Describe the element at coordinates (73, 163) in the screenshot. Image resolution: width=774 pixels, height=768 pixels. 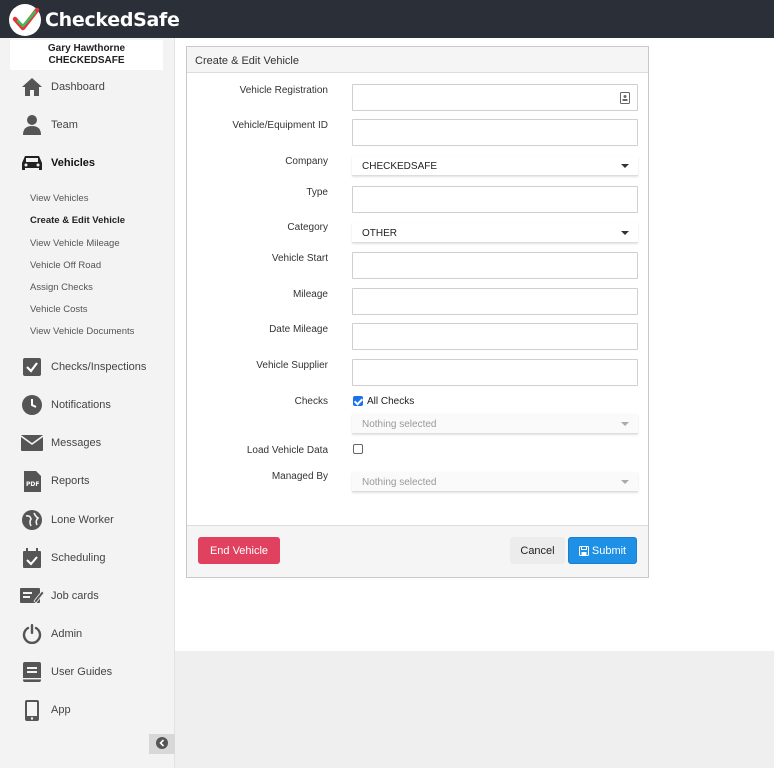
I see `sidebar-label-vehicles: Vehicles` at that location.